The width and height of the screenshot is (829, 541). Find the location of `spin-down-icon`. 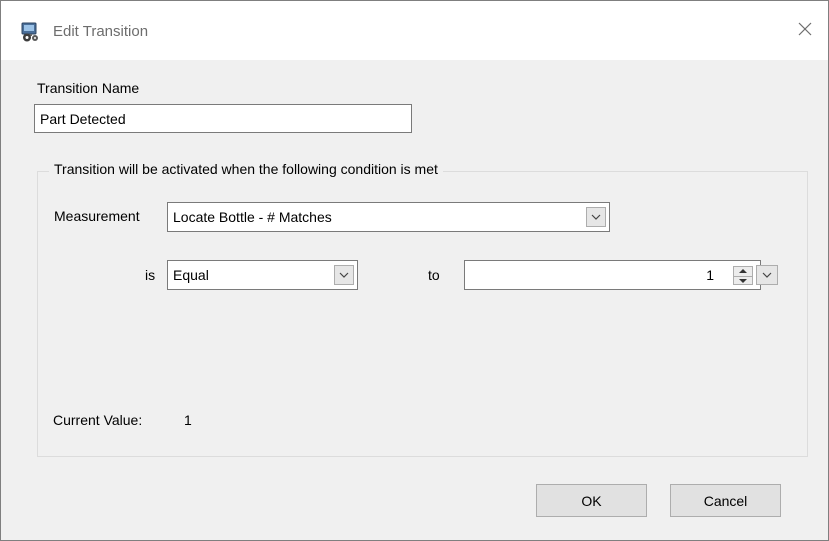

spin-down-icon is located at coordinates (743, 280).